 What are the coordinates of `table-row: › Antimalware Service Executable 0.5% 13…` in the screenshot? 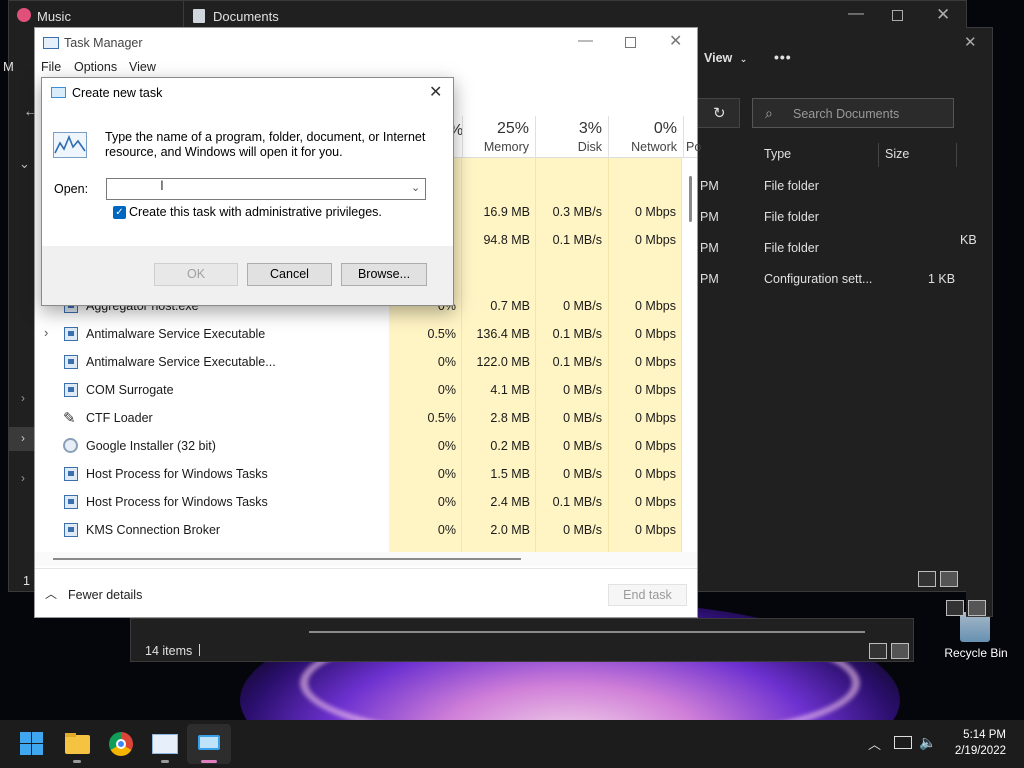 It's located at (366, 334).